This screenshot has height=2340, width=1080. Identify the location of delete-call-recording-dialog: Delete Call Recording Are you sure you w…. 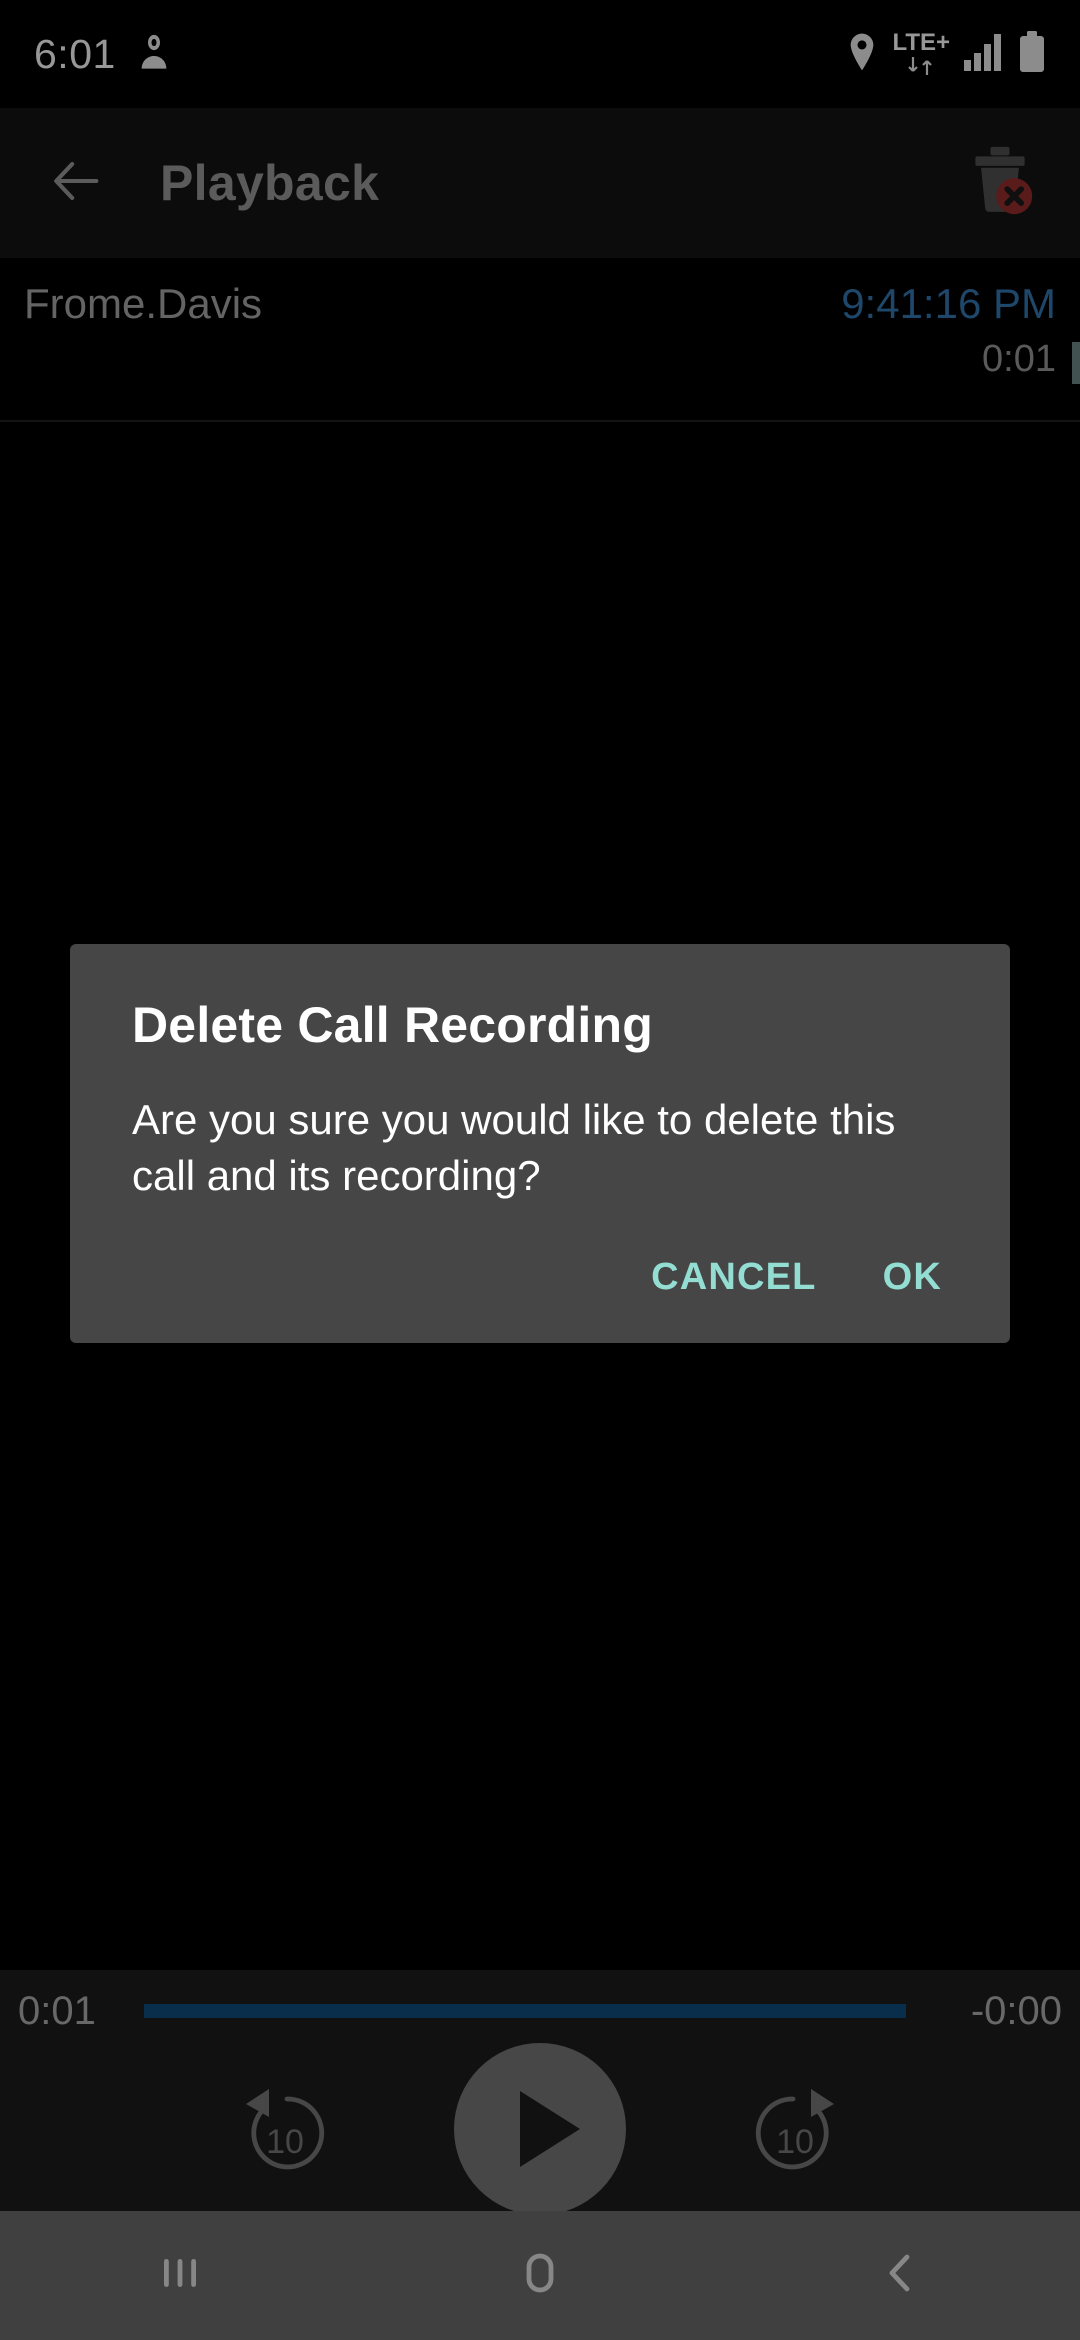
(540, 1143).